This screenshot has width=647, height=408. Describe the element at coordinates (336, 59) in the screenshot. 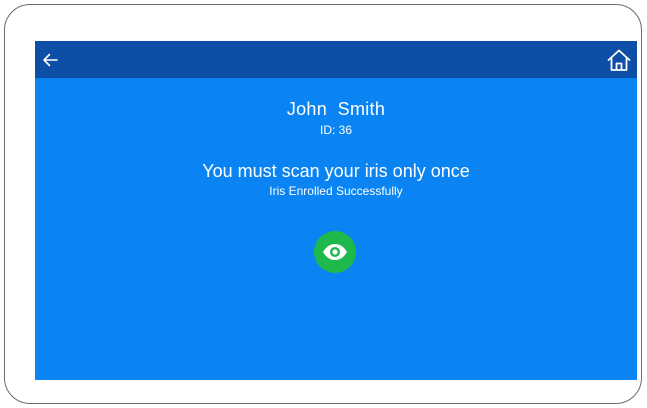

I see `top-bar` at that location.